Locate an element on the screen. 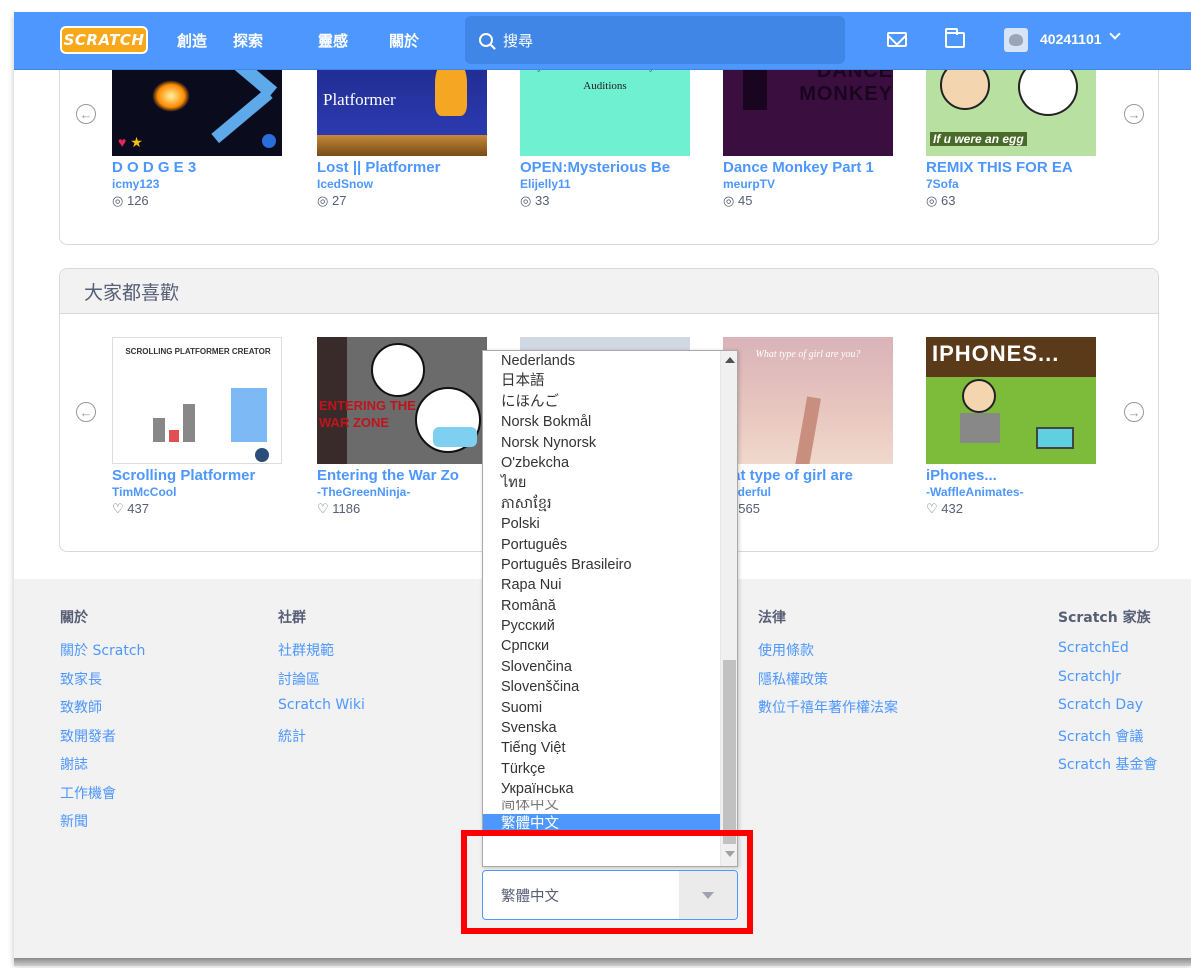  language-option: Українська is located at coordinates (602, 789).